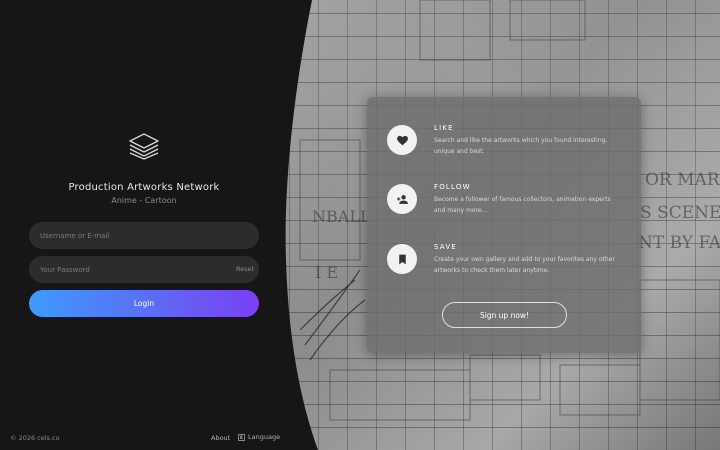 The height and width of the screenshot is (450, 720). What do you see at coordinates (326, 272) in the screenshot?
I see `svg-text: I E` at bounding box center [326, 272].